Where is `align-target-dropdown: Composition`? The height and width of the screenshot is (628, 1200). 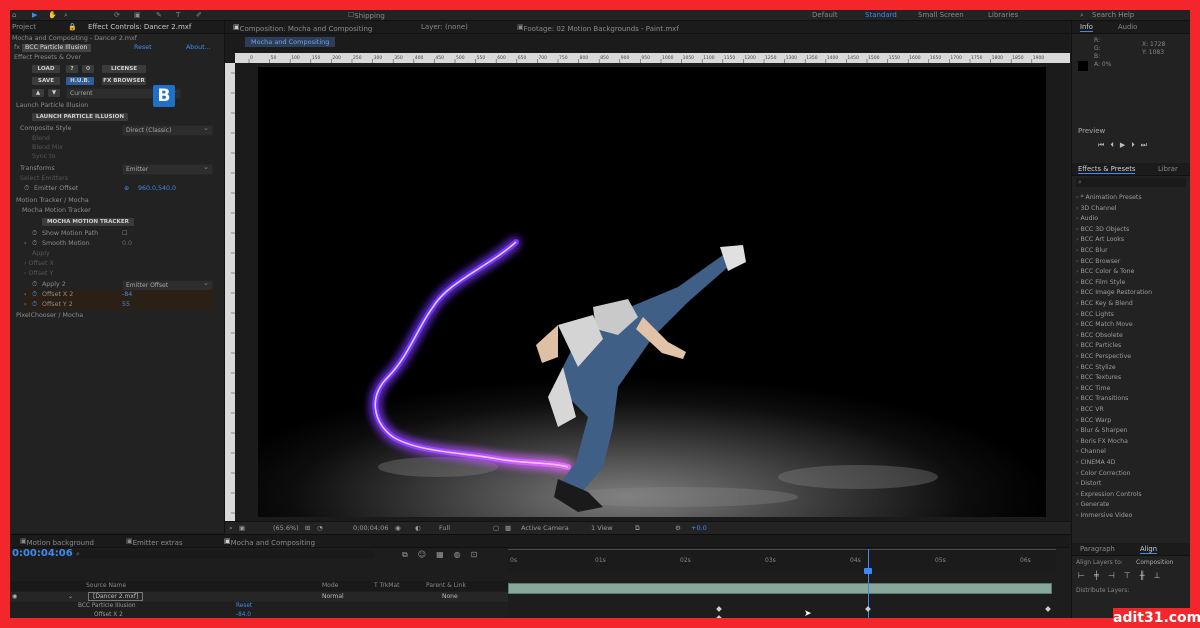
align-target-dropdown: Composition is located at coordinates (1154, 562).